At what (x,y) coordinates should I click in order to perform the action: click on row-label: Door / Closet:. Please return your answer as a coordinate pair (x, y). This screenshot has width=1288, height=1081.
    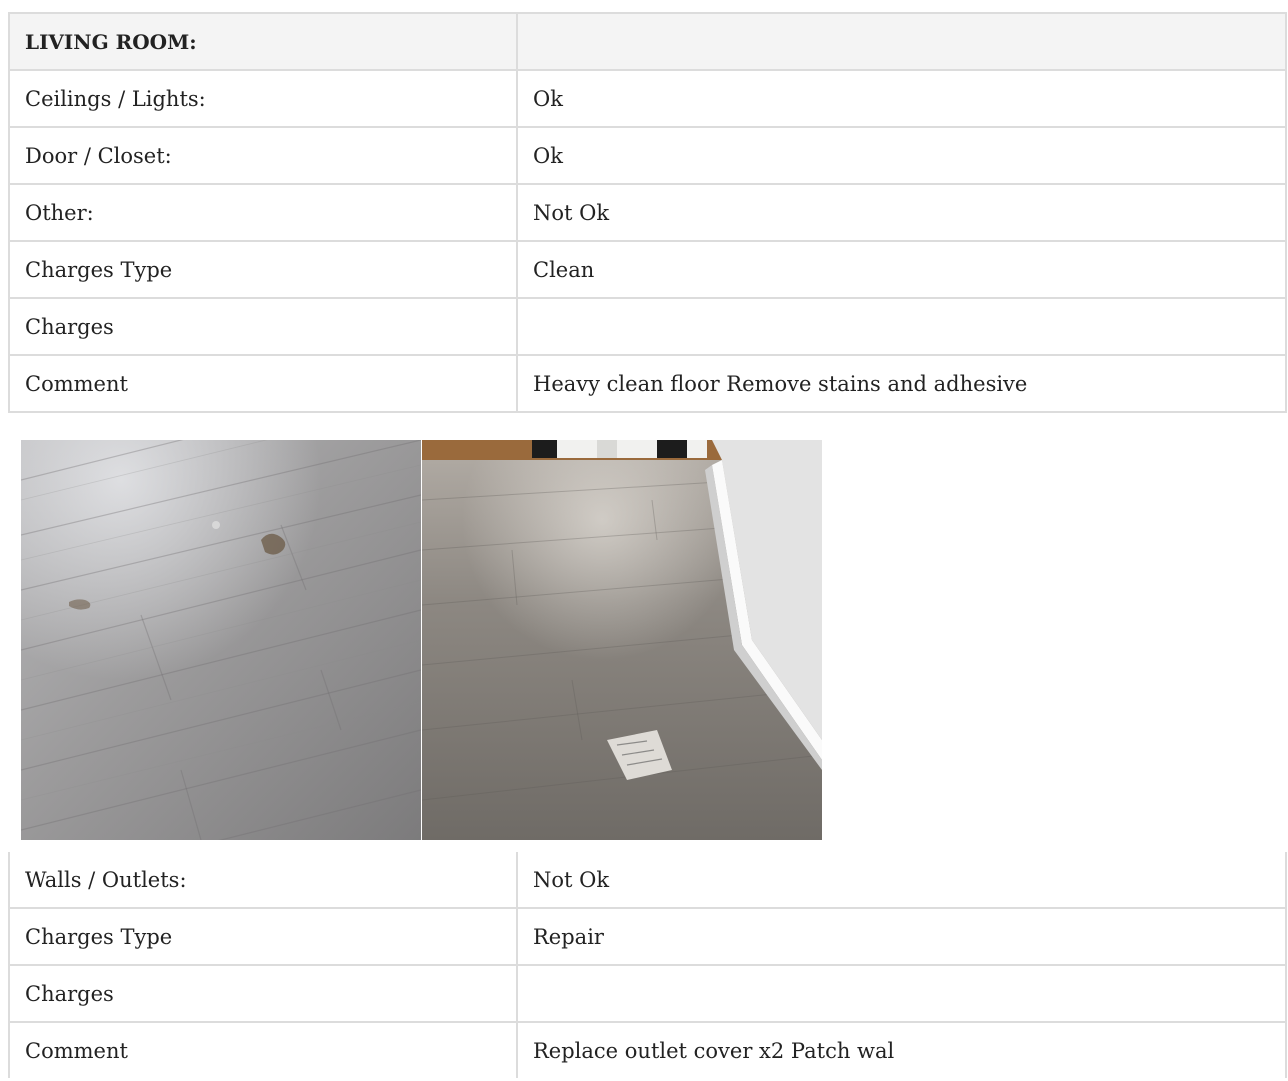
    Looking at the image, I should click on (263, 155).